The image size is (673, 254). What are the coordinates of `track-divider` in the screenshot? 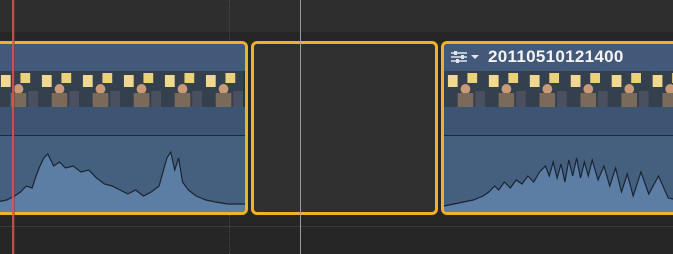 It's located at (336, 226).